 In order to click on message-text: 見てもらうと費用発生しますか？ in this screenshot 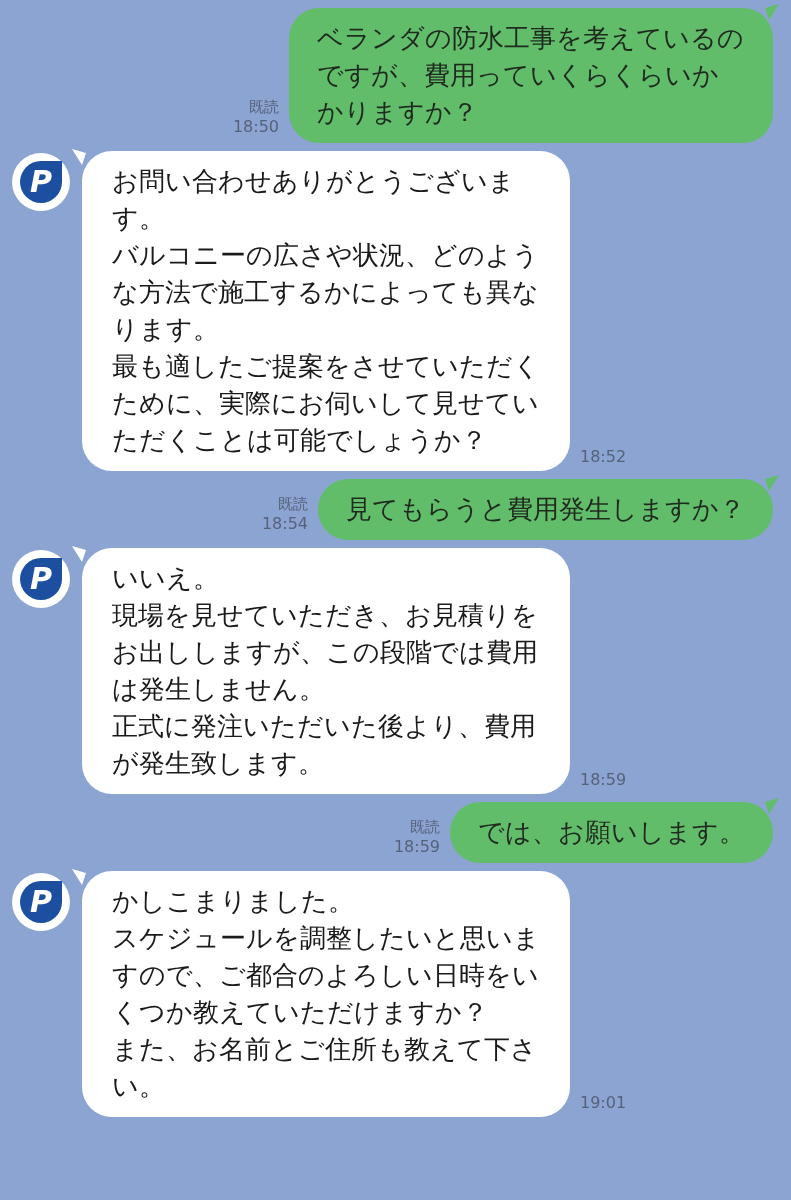, I will do `click(545, 509)`.